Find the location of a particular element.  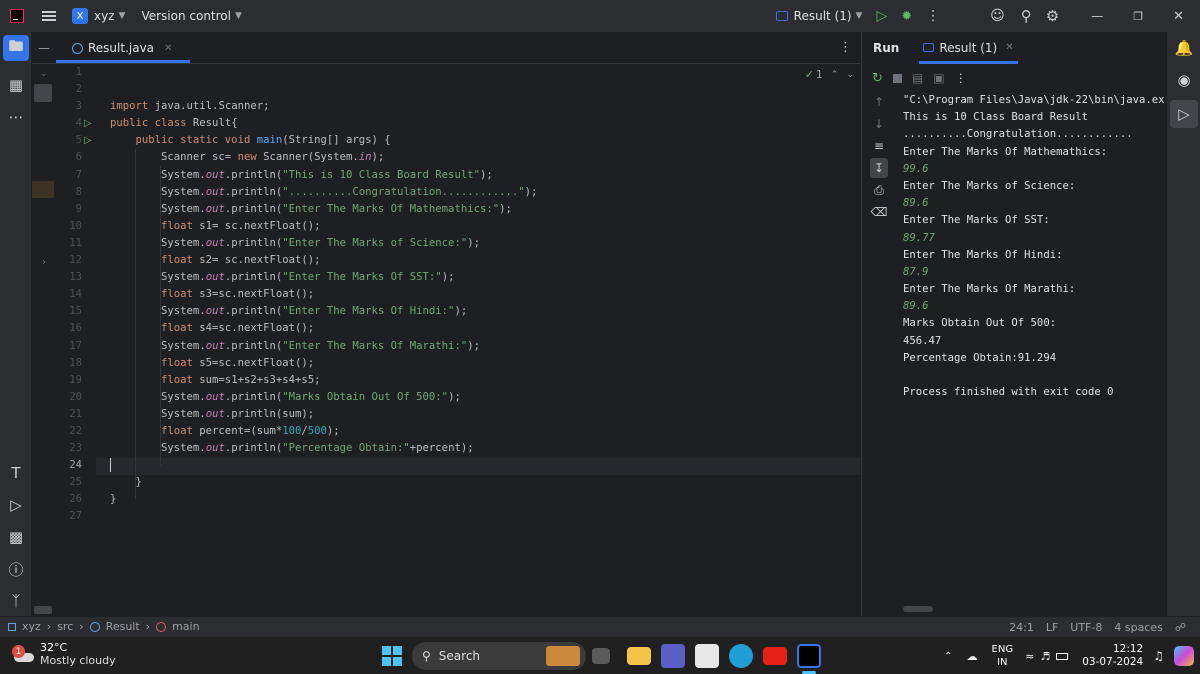

line-number: 27 is located at coordinates (76, 516).